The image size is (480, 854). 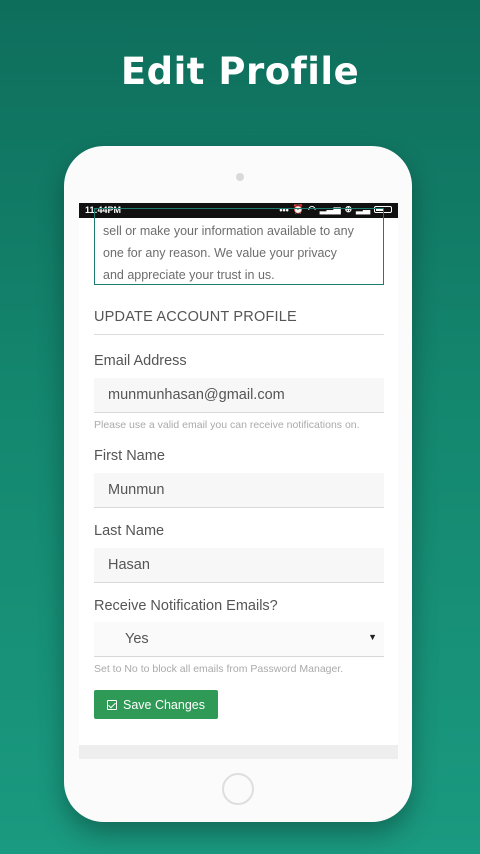 I want to click on section-divider, so click(x=239, y=334).